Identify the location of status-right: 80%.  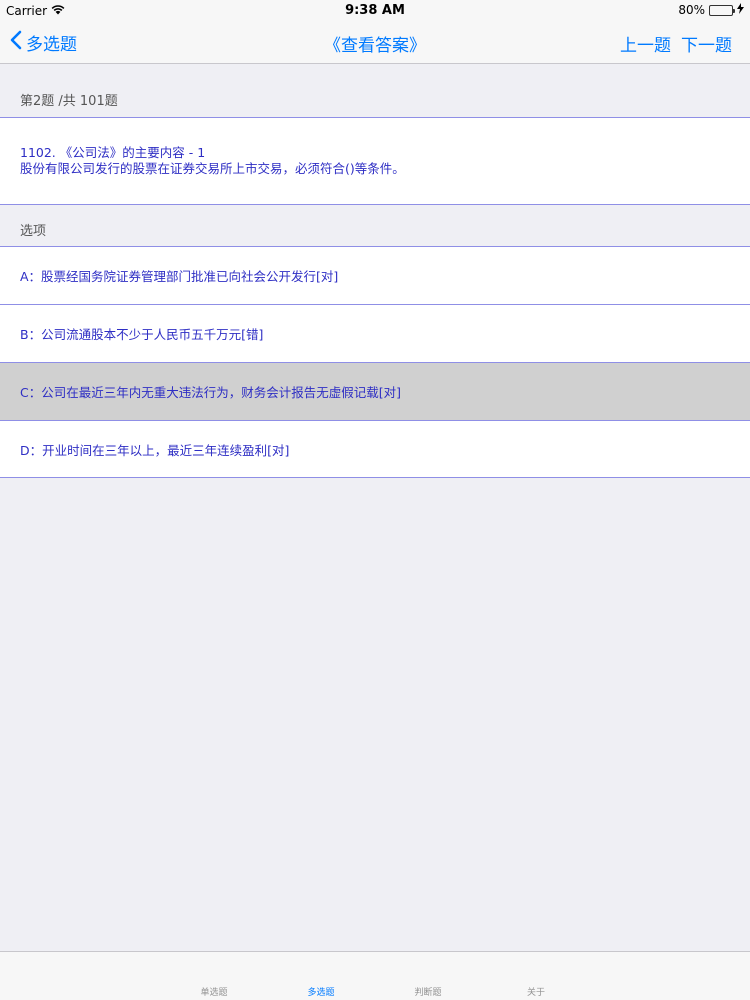
(711, 10).